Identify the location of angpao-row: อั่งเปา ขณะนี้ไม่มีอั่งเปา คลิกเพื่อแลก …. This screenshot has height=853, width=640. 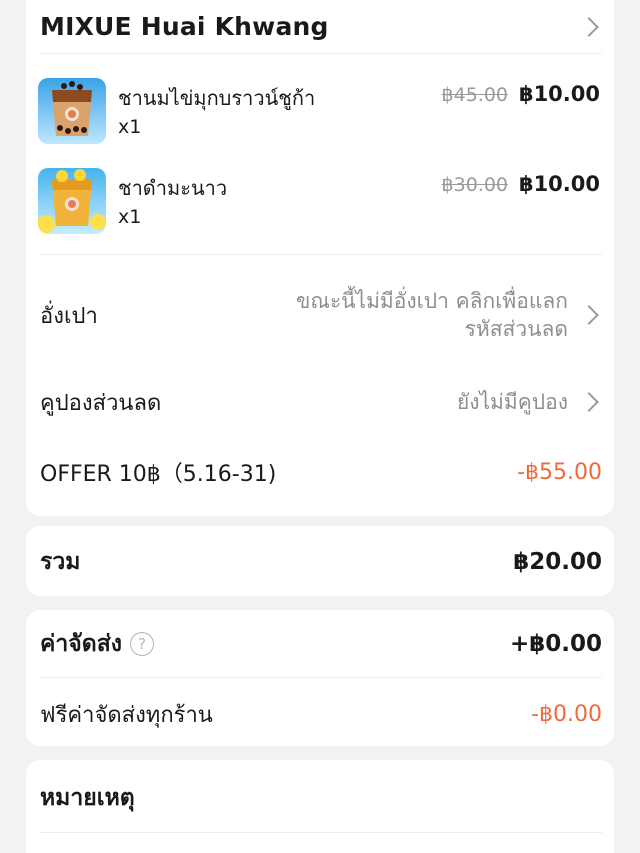
(321, 315).